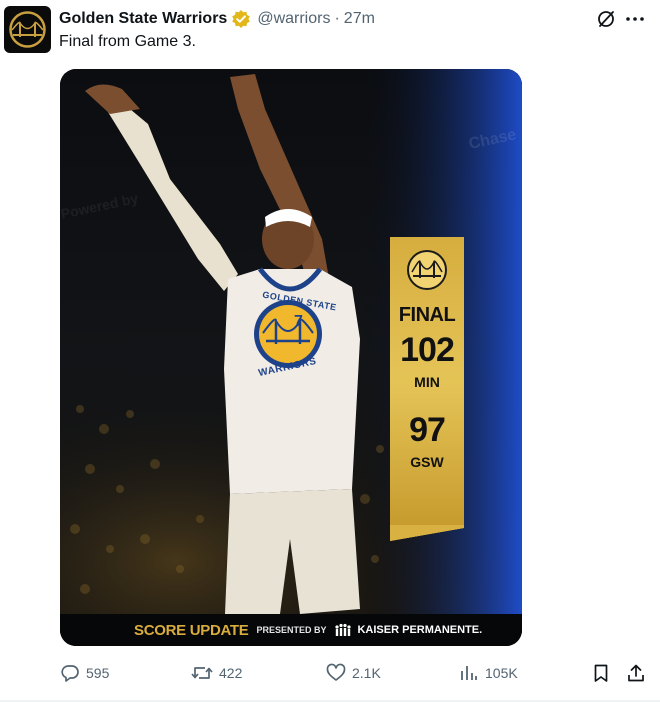 Image resolution: width=660 pixels, height=702 pixels. Describe the element at coordinates (231, 673) in the screenshot. I see `repost-count: 422` at that location.